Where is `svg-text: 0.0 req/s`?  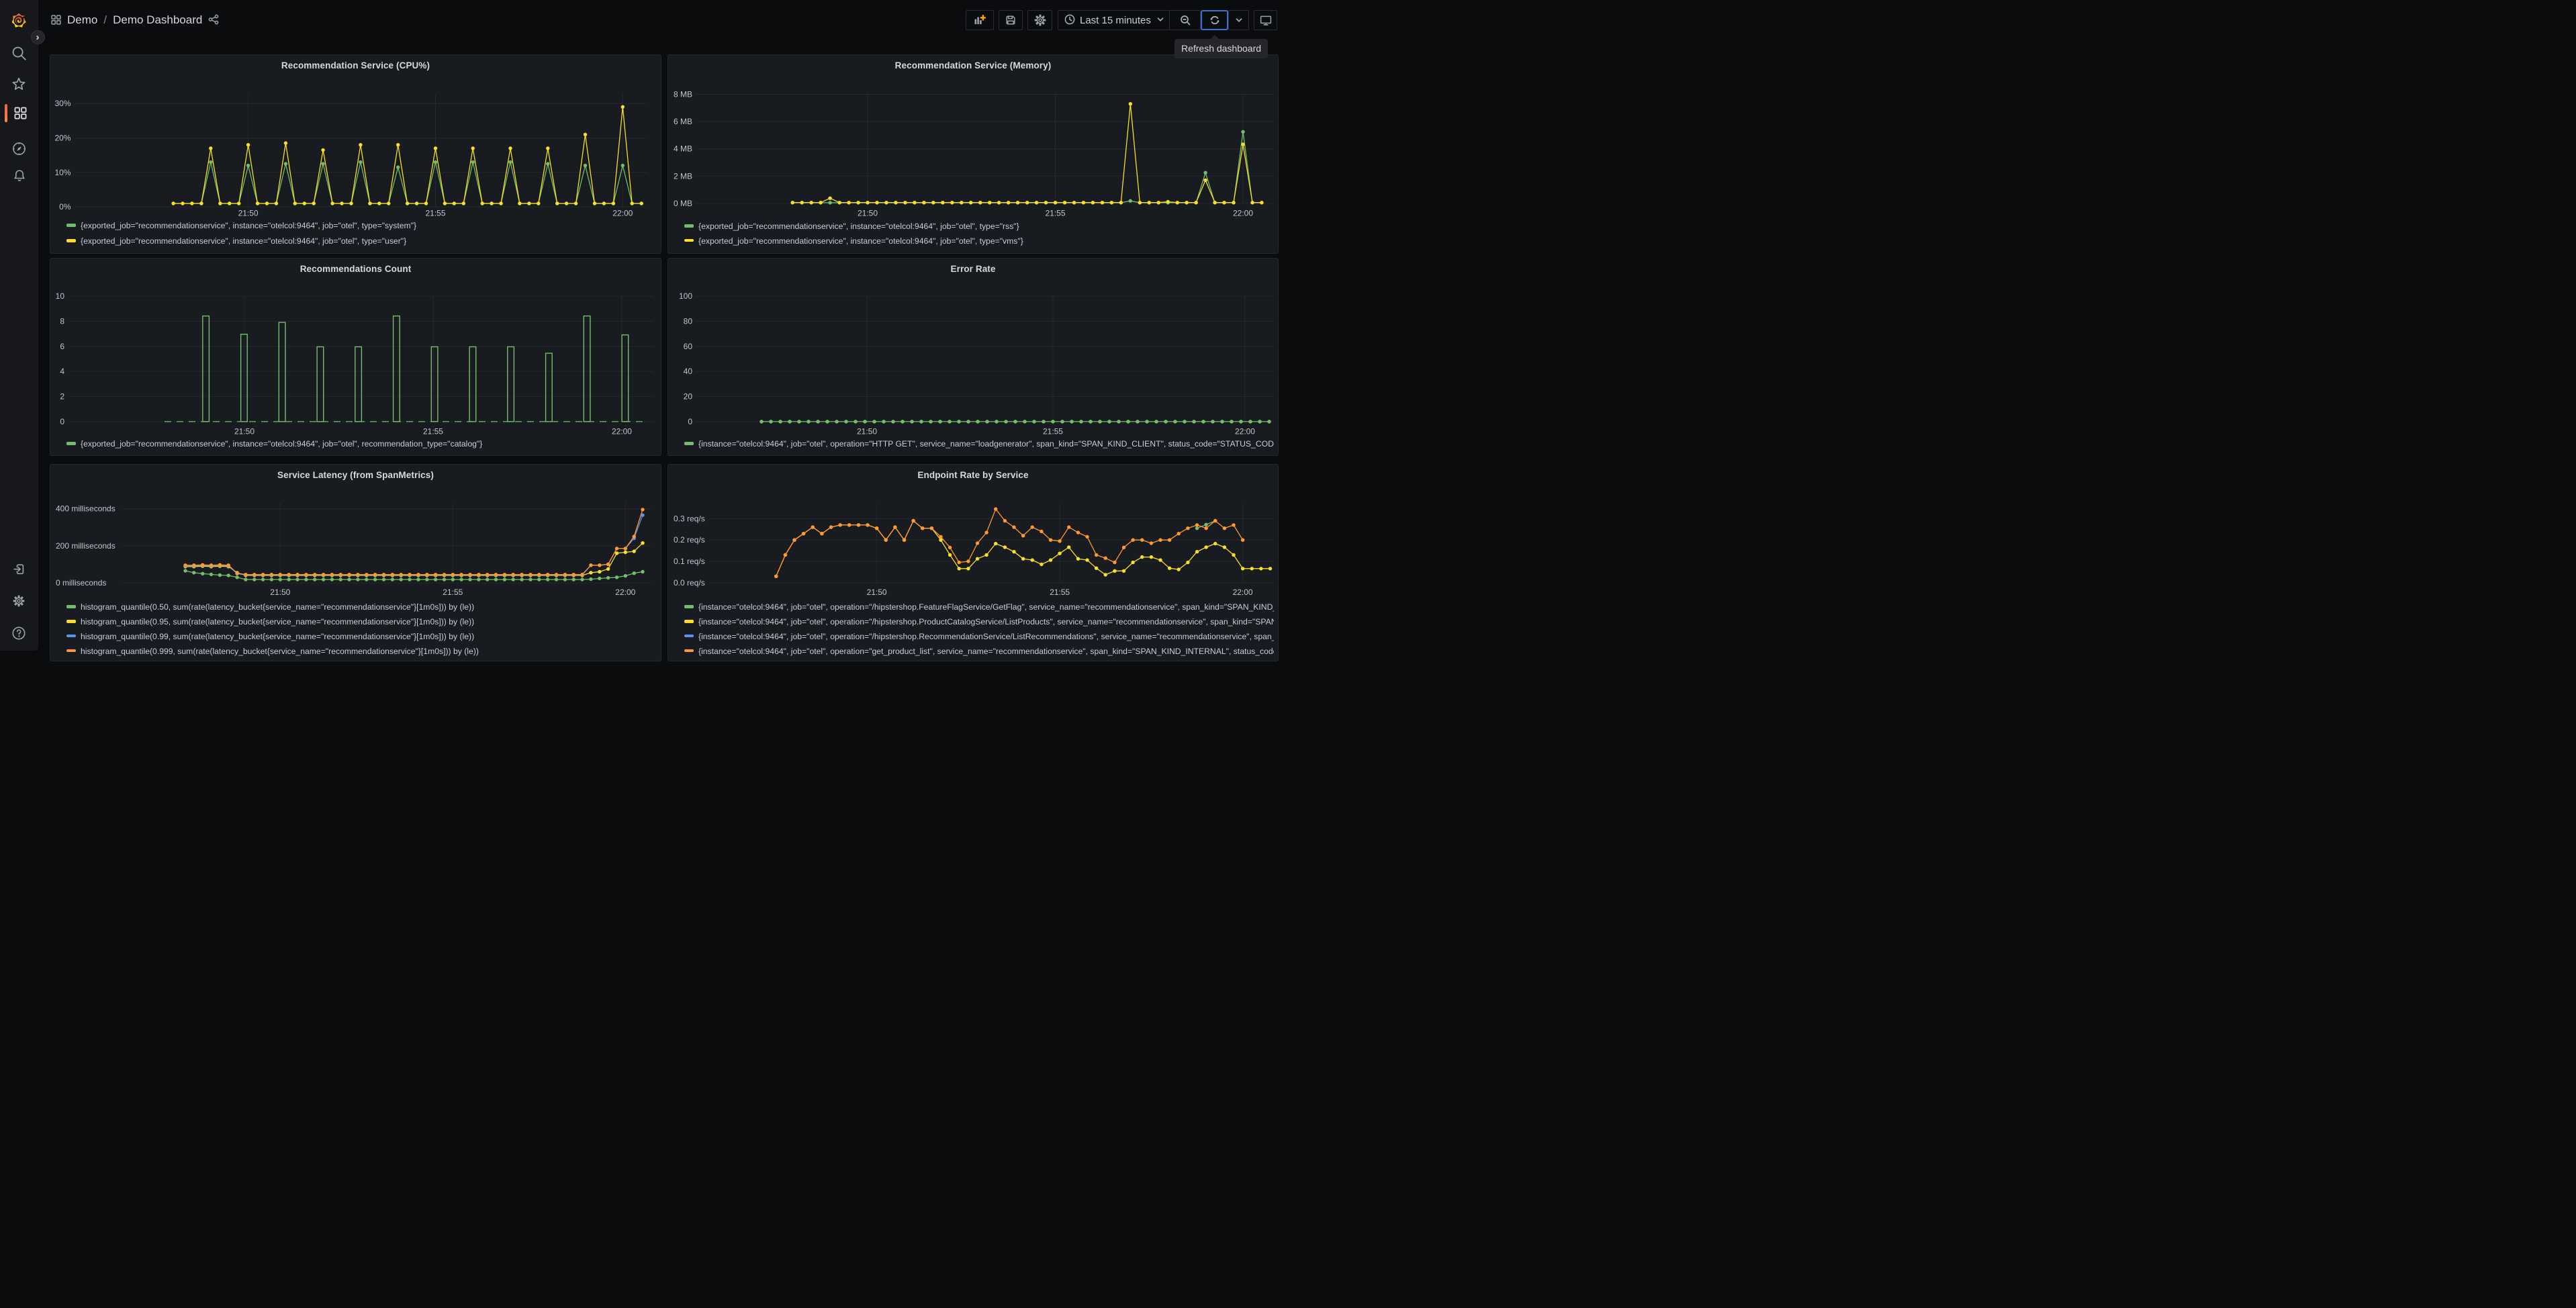
svg-text: 0.0 req/s is located at coordinates (689, 582).